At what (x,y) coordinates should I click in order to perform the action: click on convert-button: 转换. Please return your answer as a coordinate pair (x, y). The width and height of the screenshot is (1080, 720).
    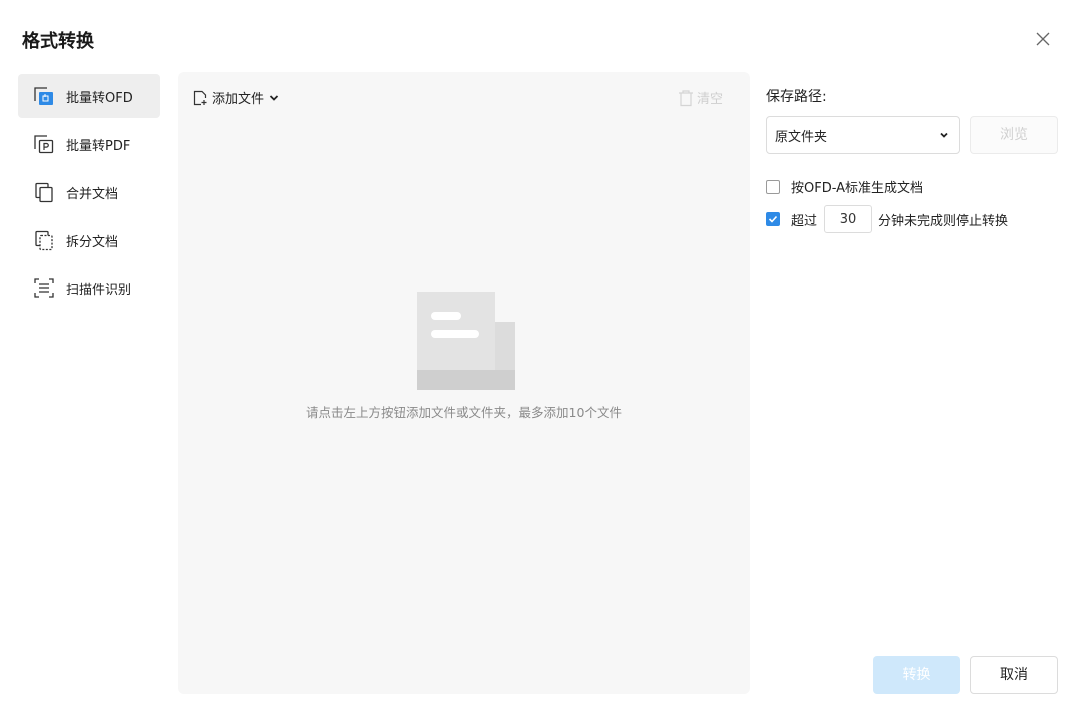
    Looking at the image, I should click on (916, 675).